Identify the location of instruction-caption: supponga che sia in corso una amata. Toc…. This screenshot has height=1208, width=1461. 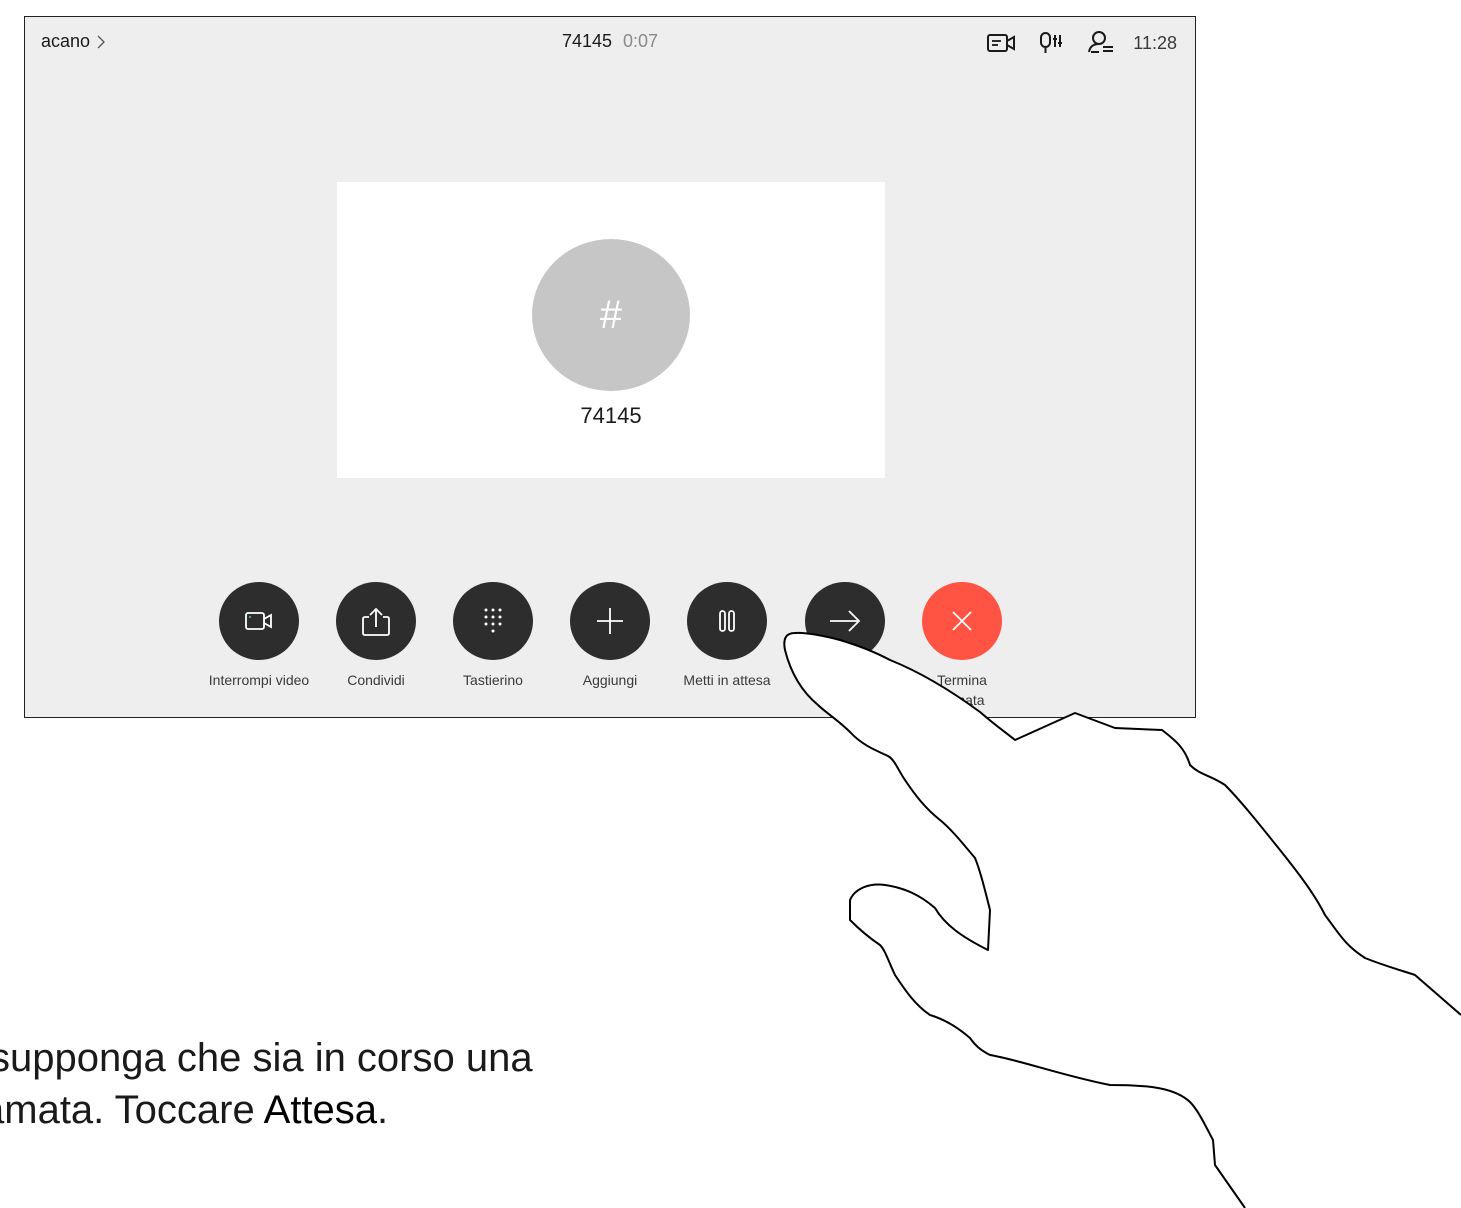
(266, 1084).